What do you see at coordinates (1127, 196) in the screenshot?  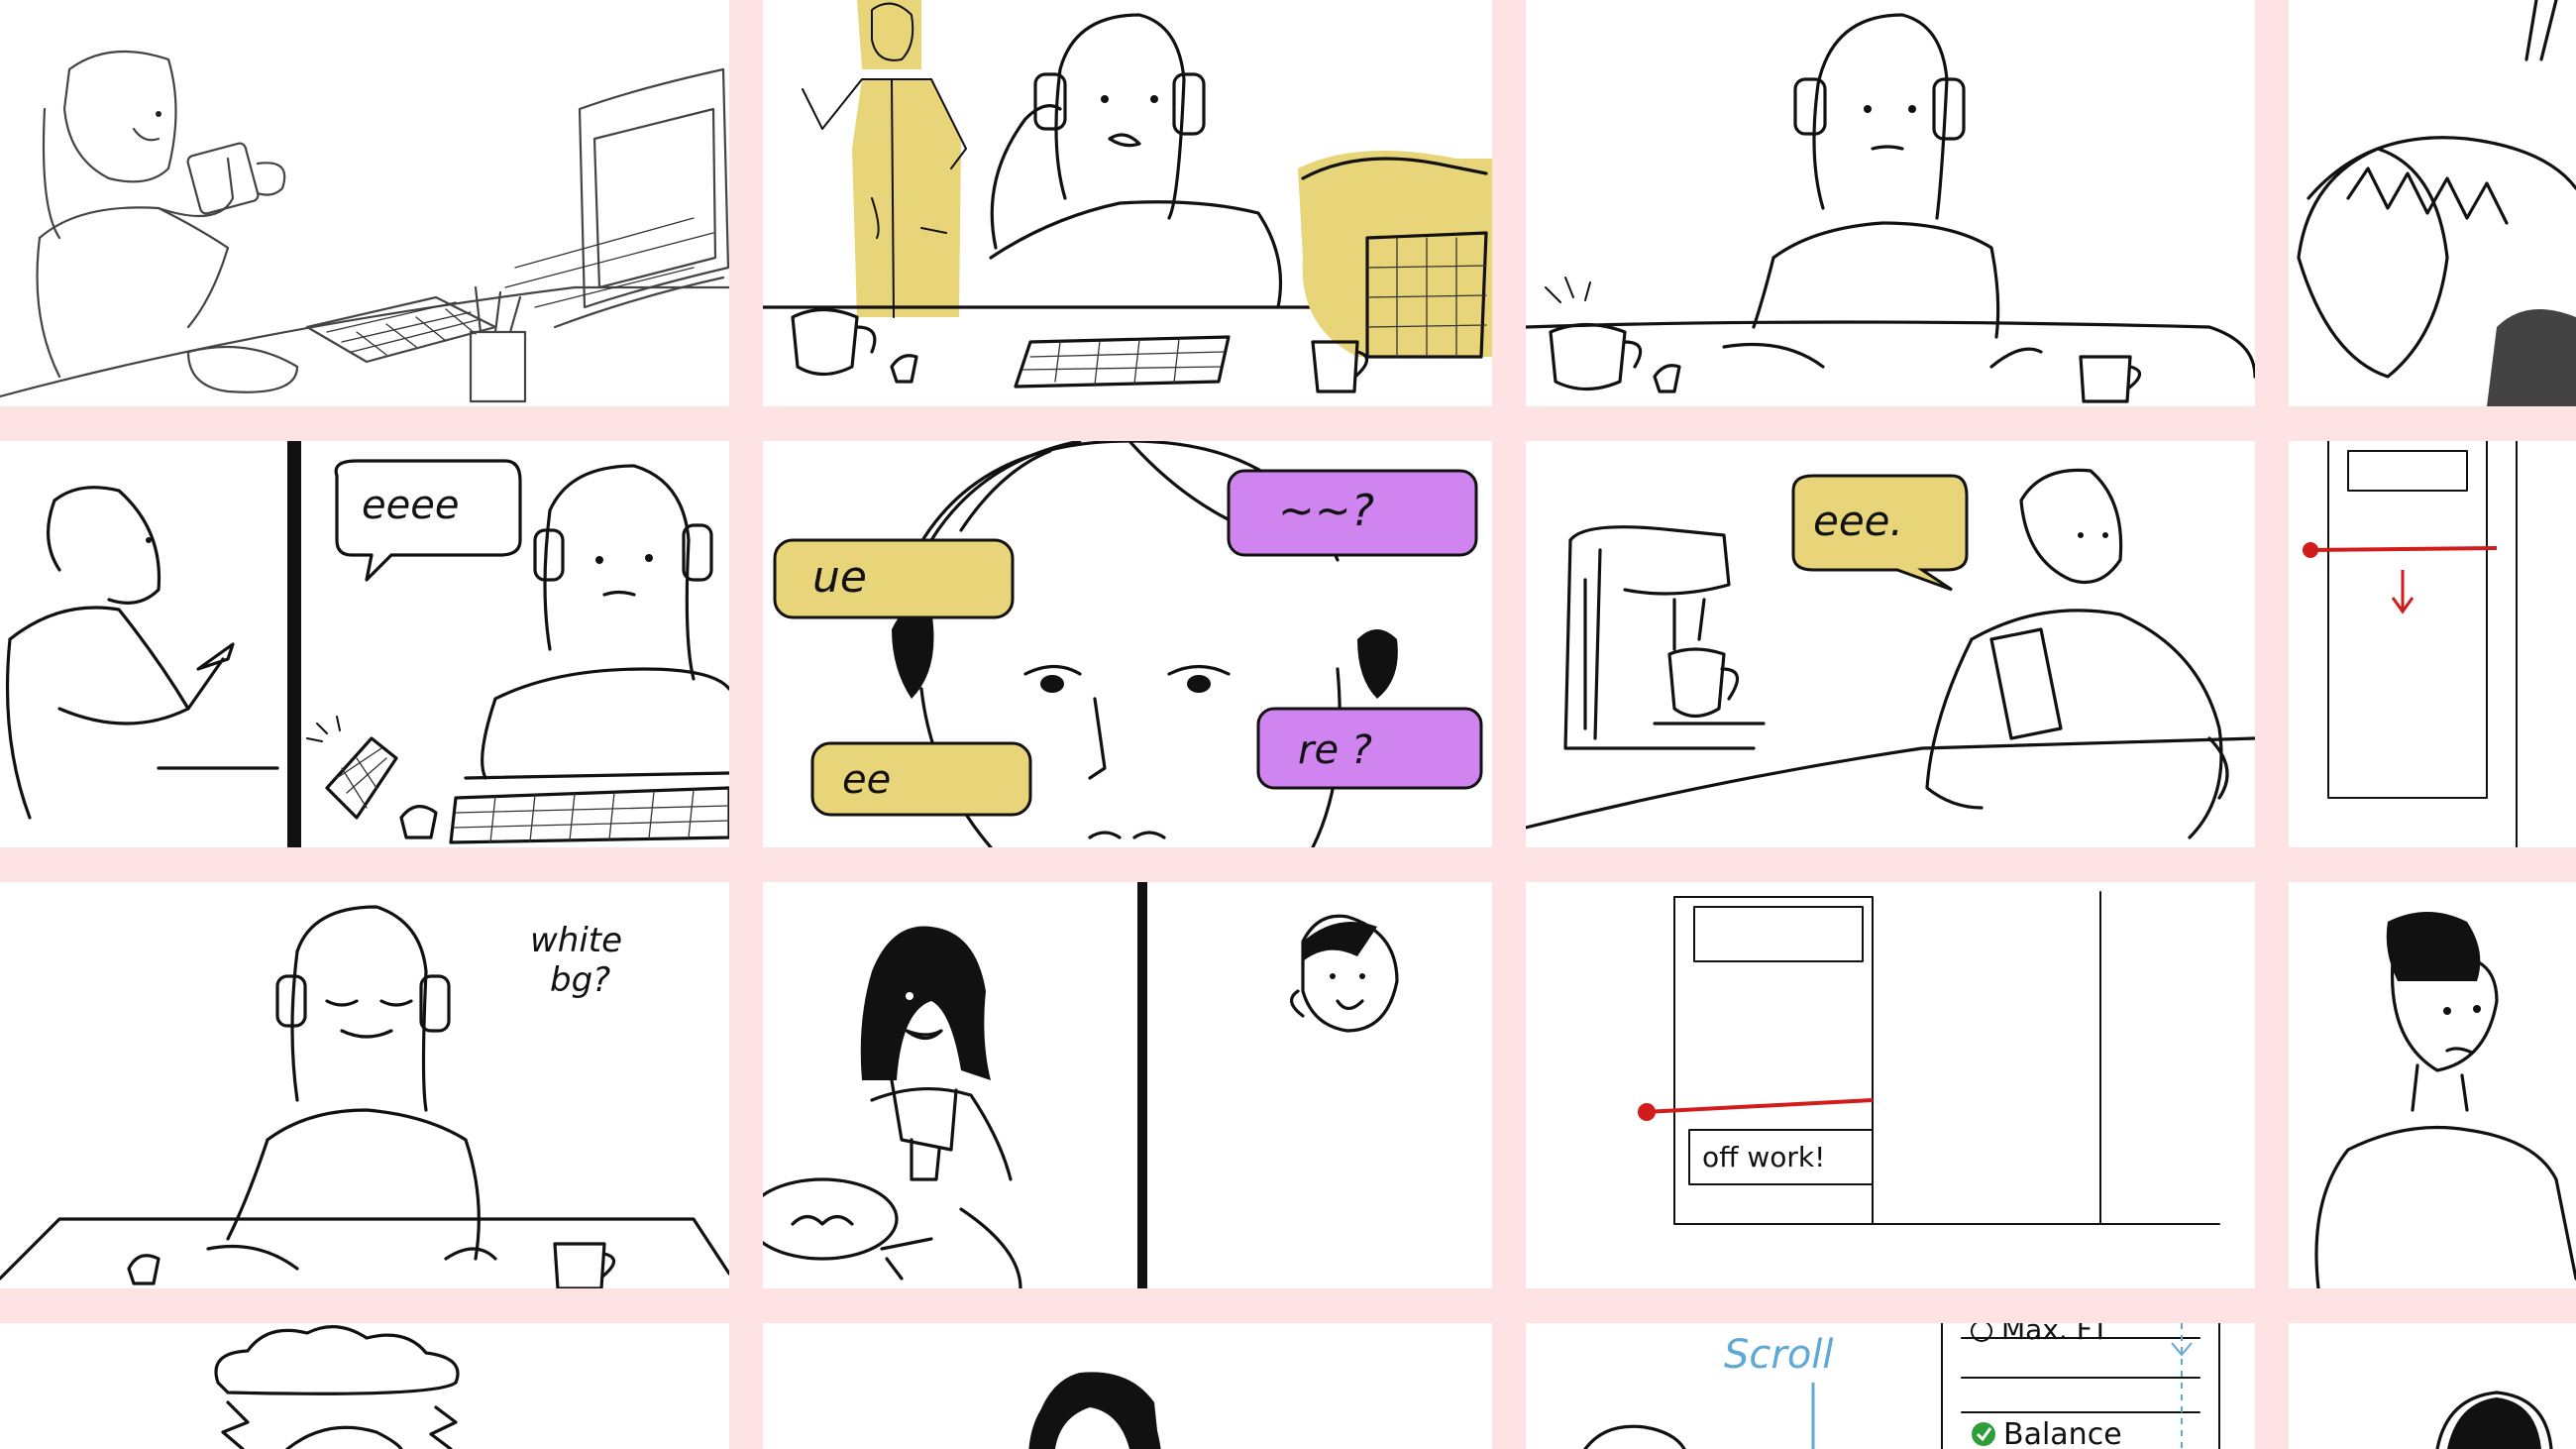 I see `sketch-scientist-and-woman` at bounding box center [1127, 196].